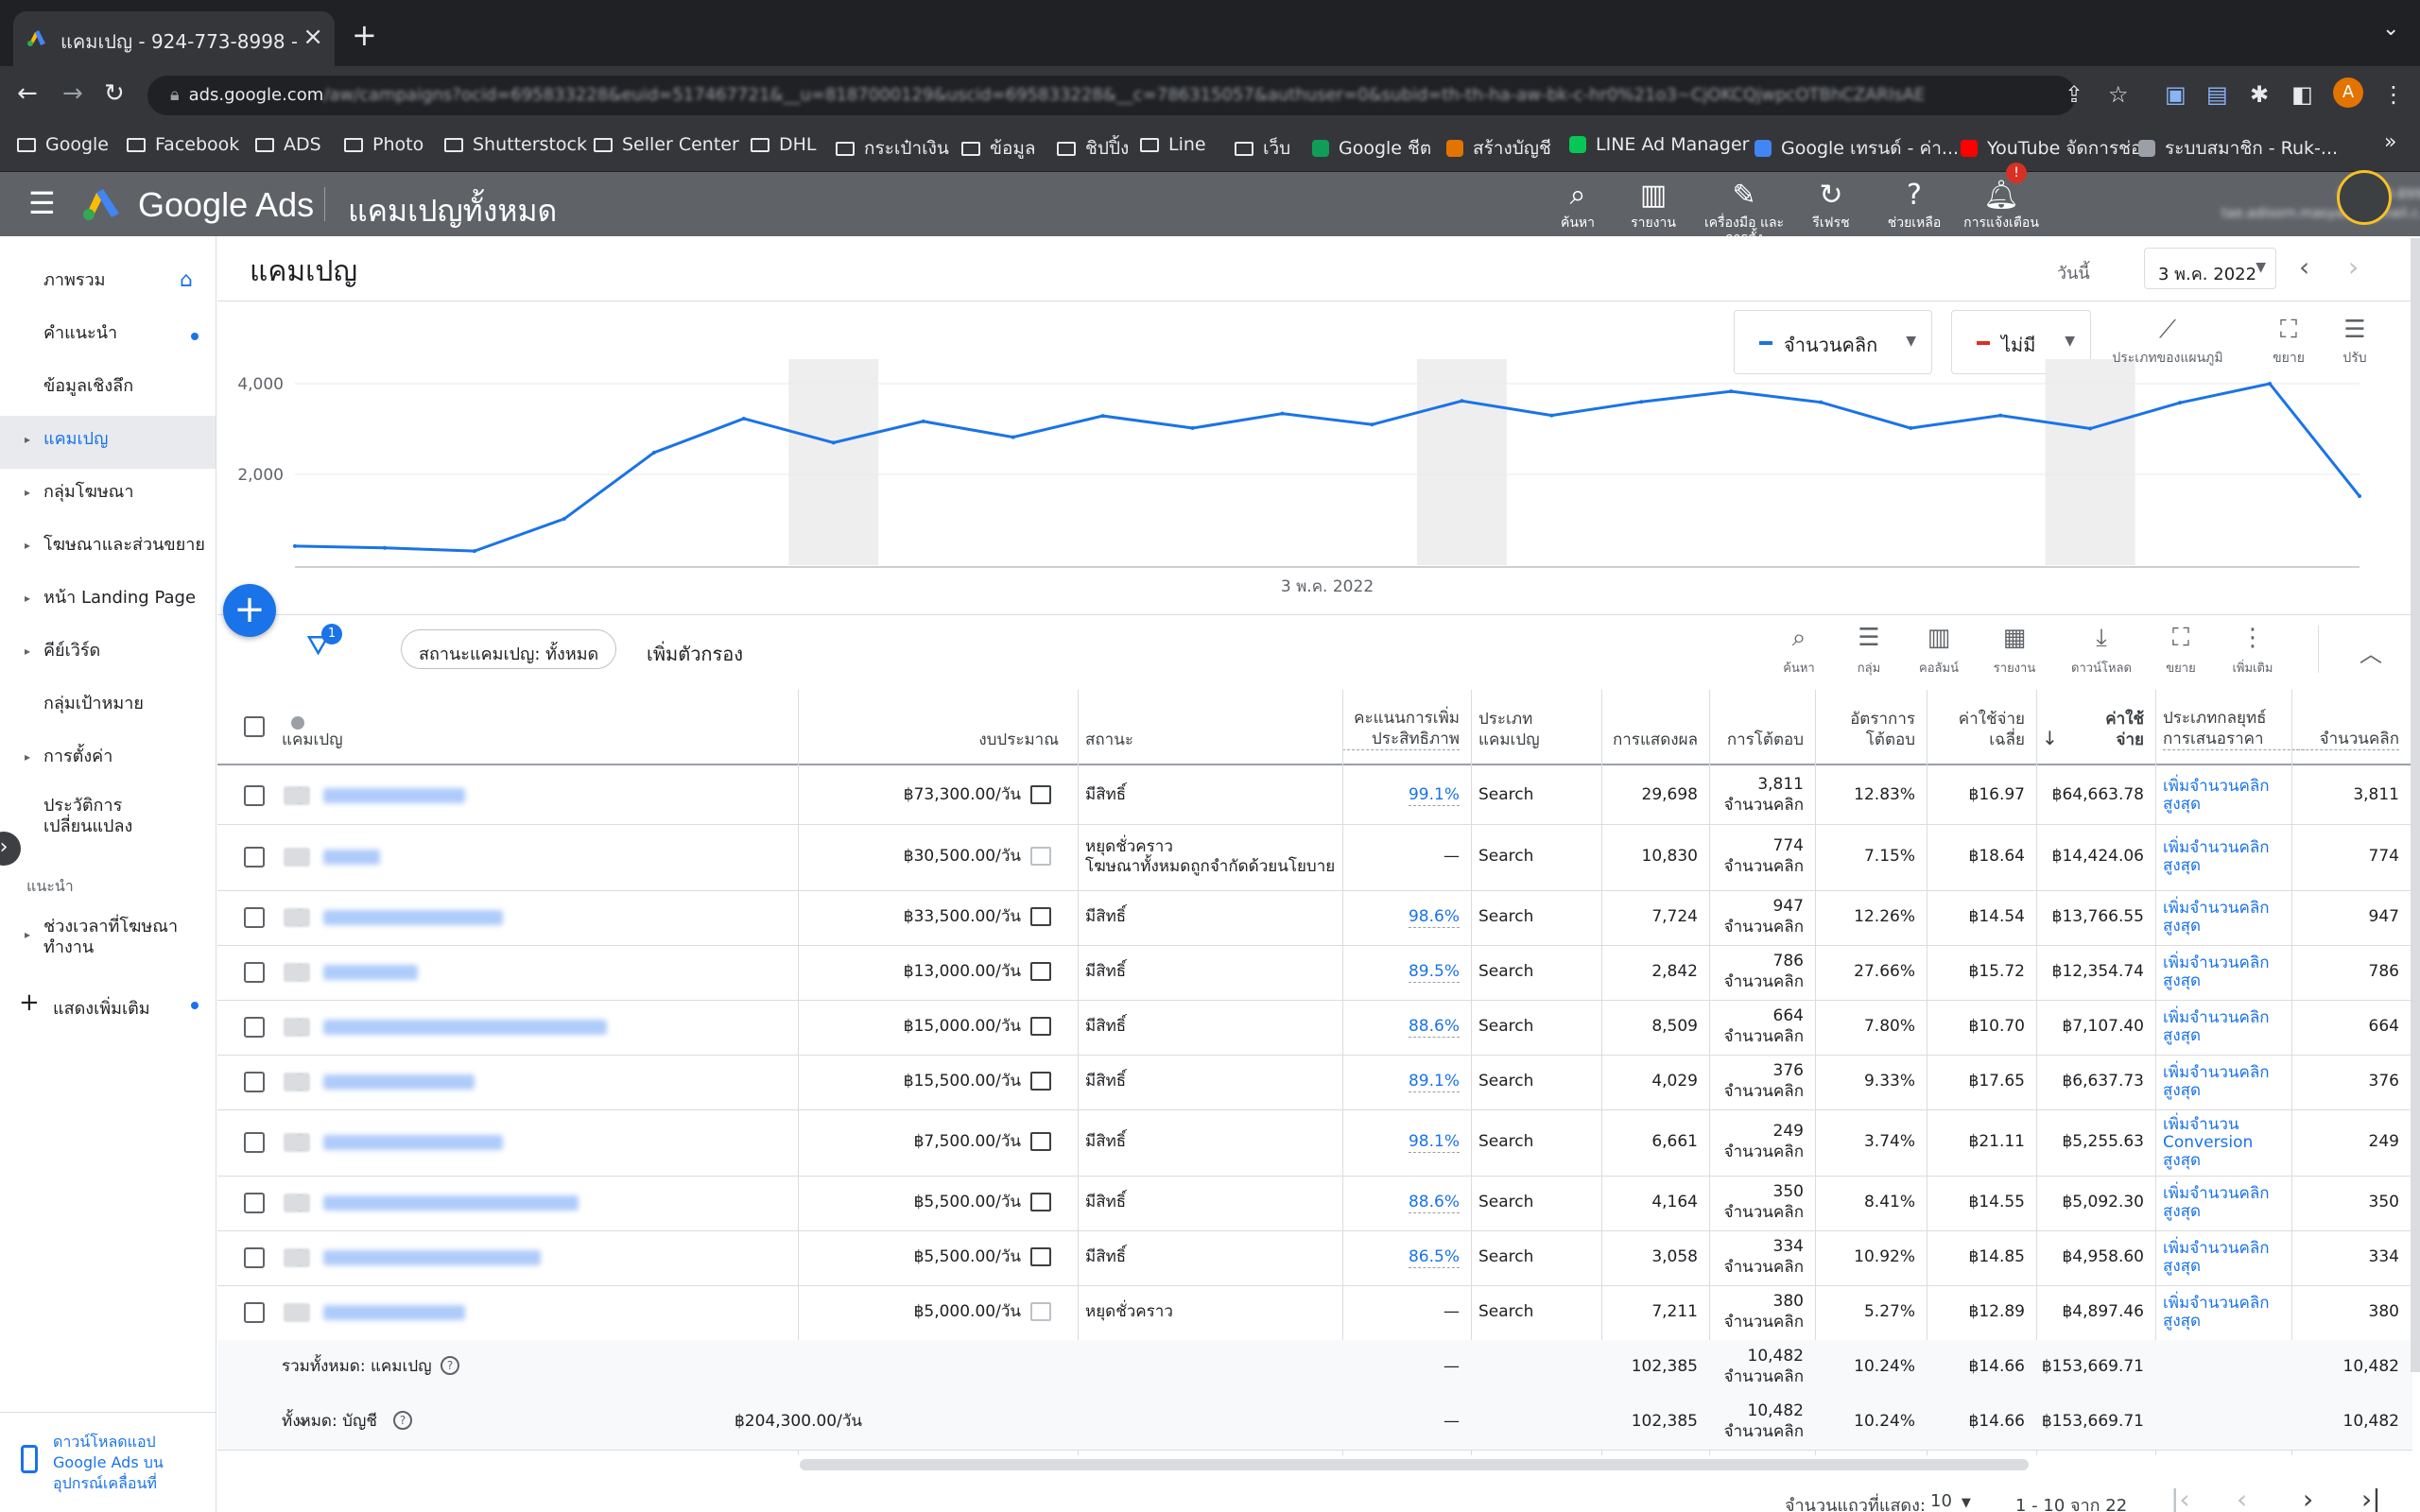 The height and width of the screenshot is (1512, 2420). I want to click on header-help-button: ? ช่วยเหลือ, so click(1914, 206).